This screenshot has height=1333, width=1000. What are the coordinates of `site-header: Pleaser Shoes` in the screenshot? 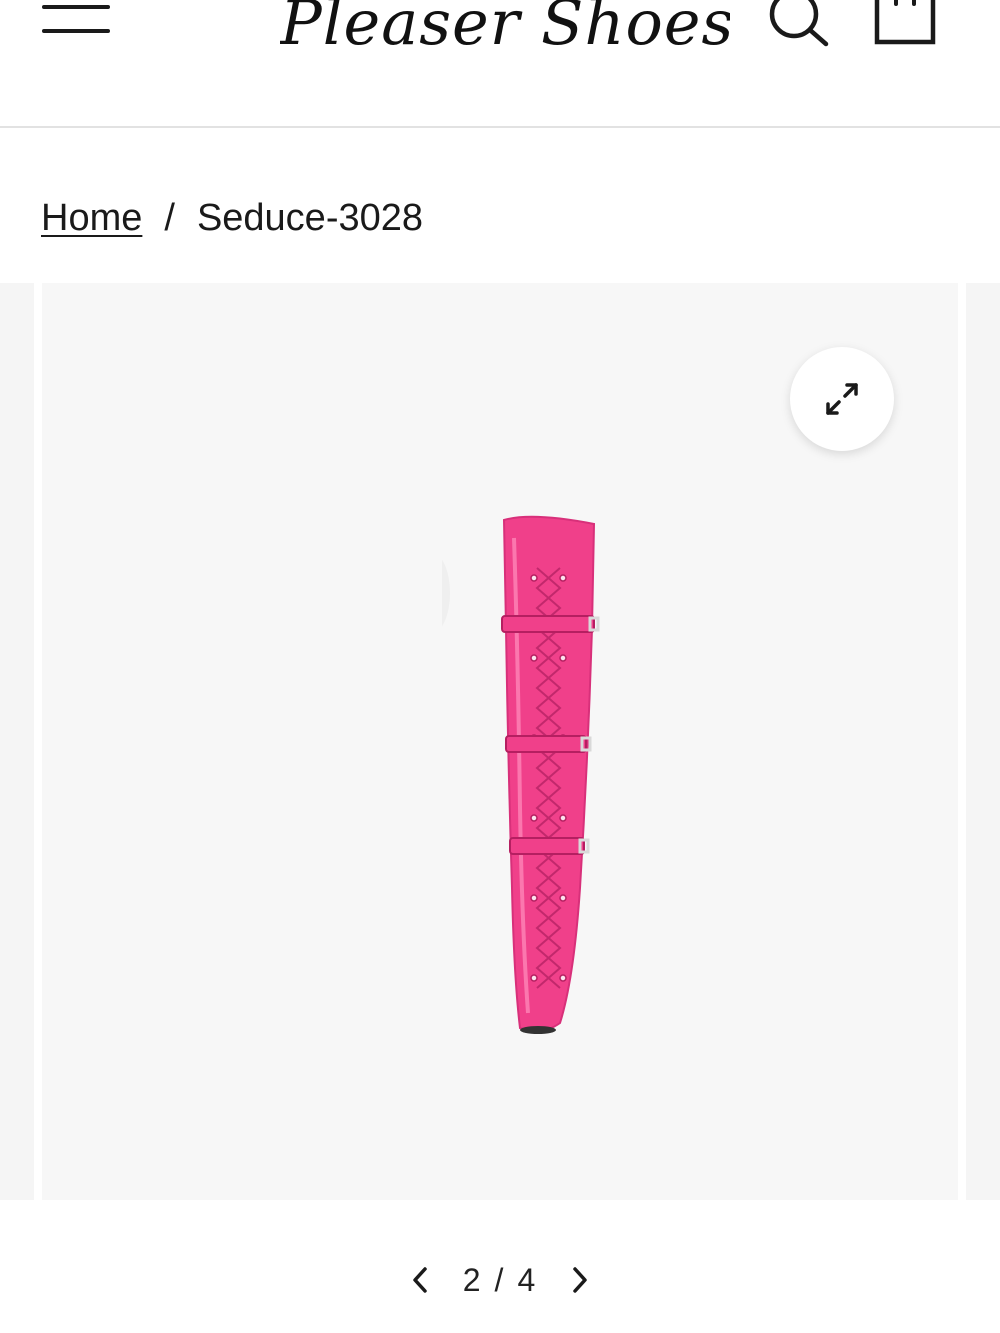 It's located at (500, 64).